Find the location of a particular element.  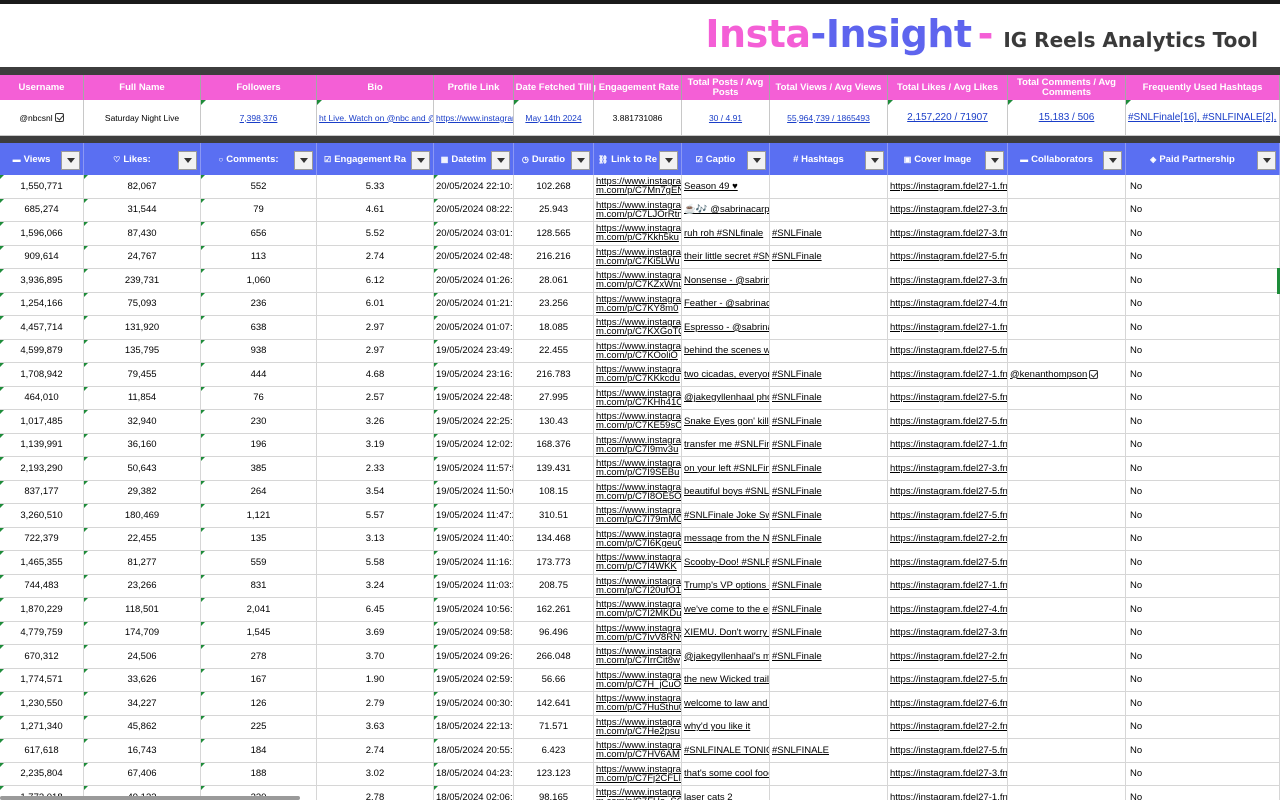

cell-views: 4,779,759 is located at coordinates (42, 632).